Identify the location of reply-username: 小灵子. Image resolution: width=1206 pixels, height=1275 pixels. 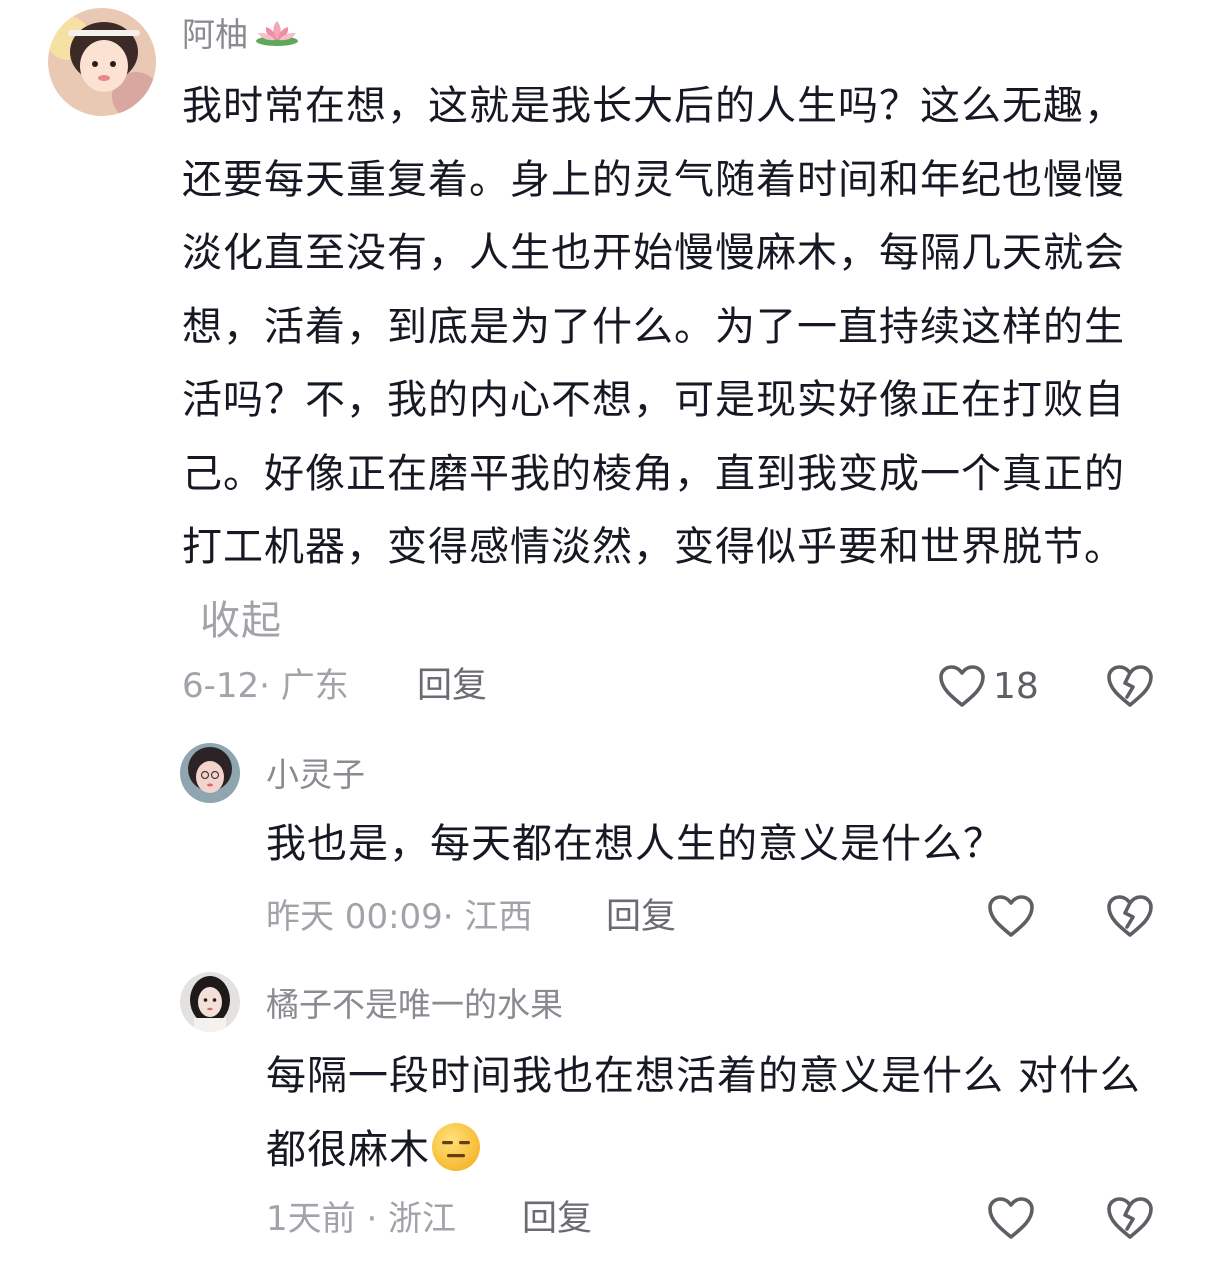
(315, 772).